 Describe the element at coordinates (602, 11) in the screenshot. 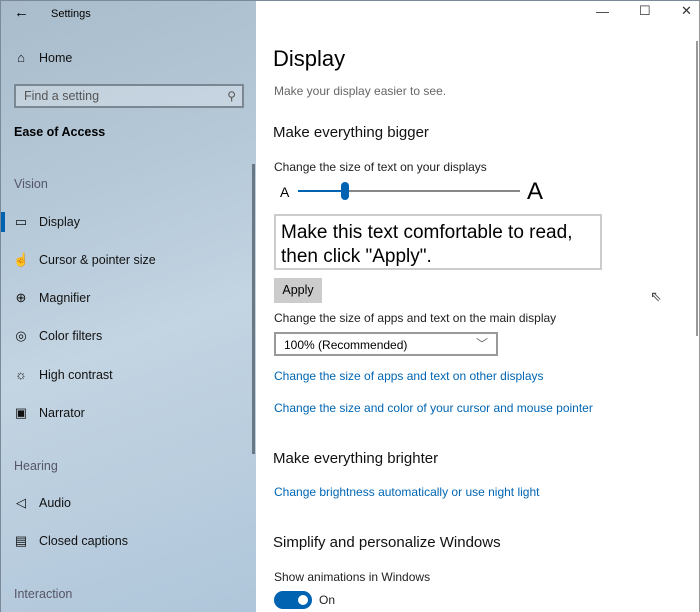

I see `minimize-button: —` at that location.